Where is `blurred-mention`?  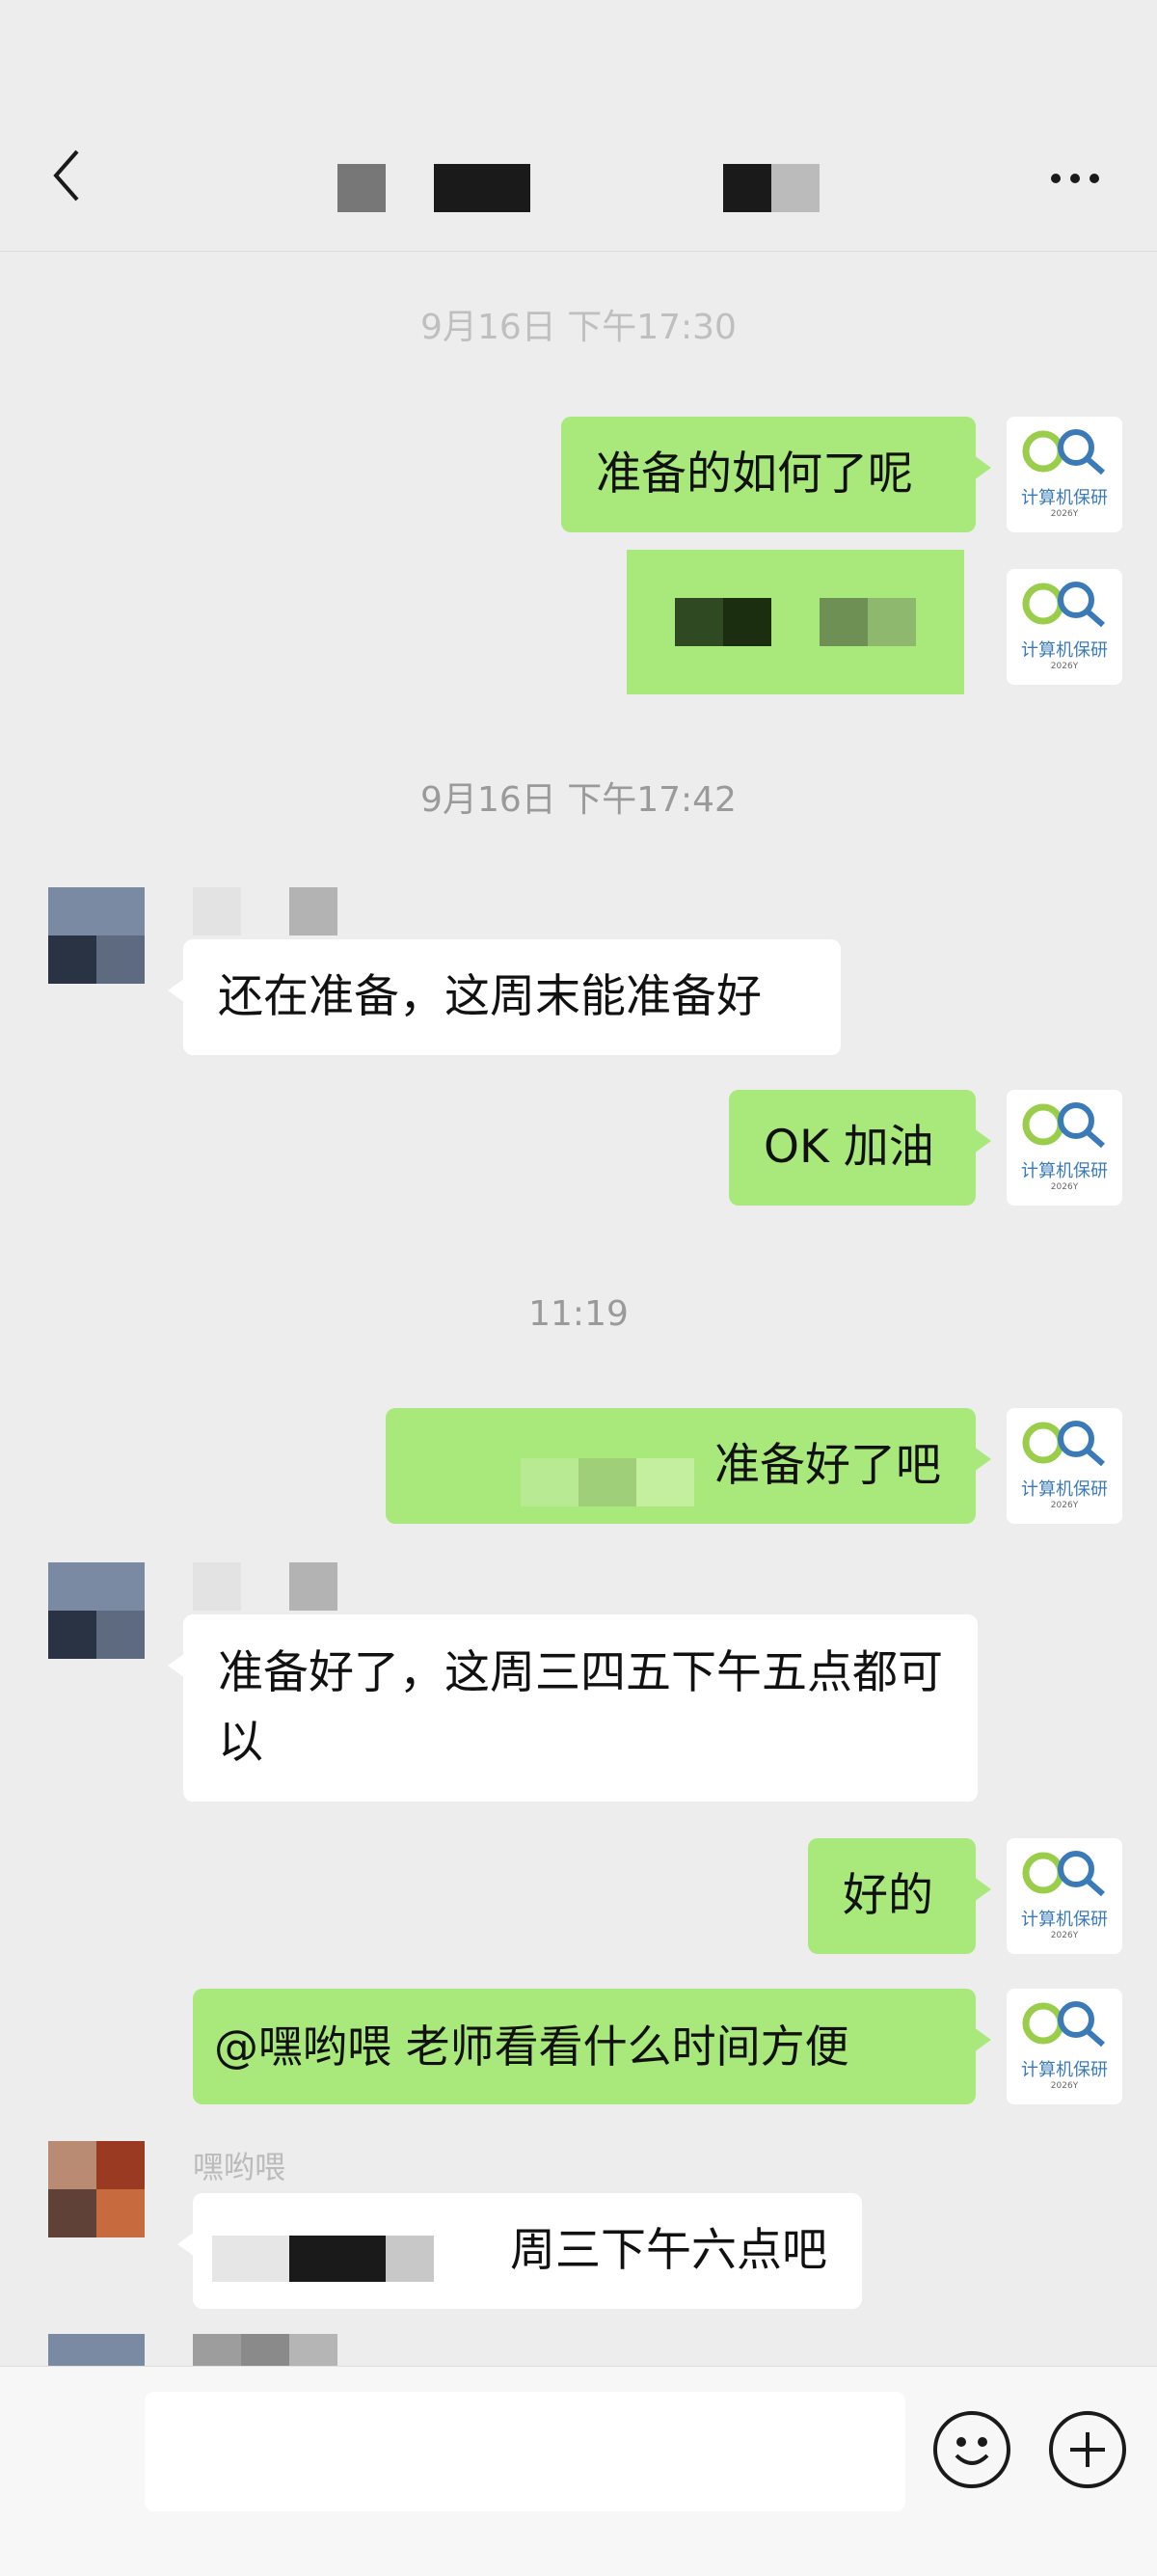 blurred-mention is located at coordinates (328, 2259).